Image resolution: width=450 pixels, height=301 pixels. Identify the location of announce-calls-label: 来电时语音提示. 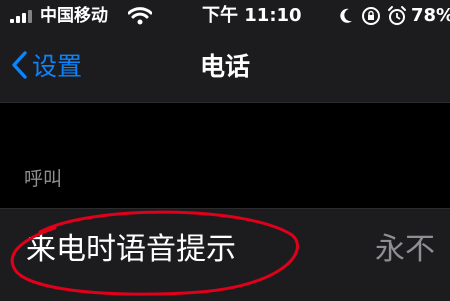
(131, 249).